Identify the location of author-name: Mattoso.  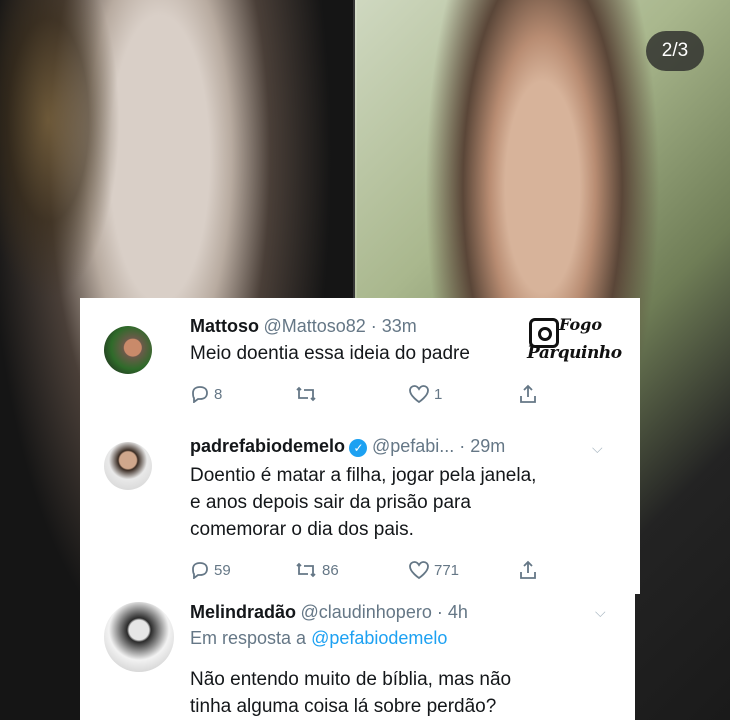
(224, 326).